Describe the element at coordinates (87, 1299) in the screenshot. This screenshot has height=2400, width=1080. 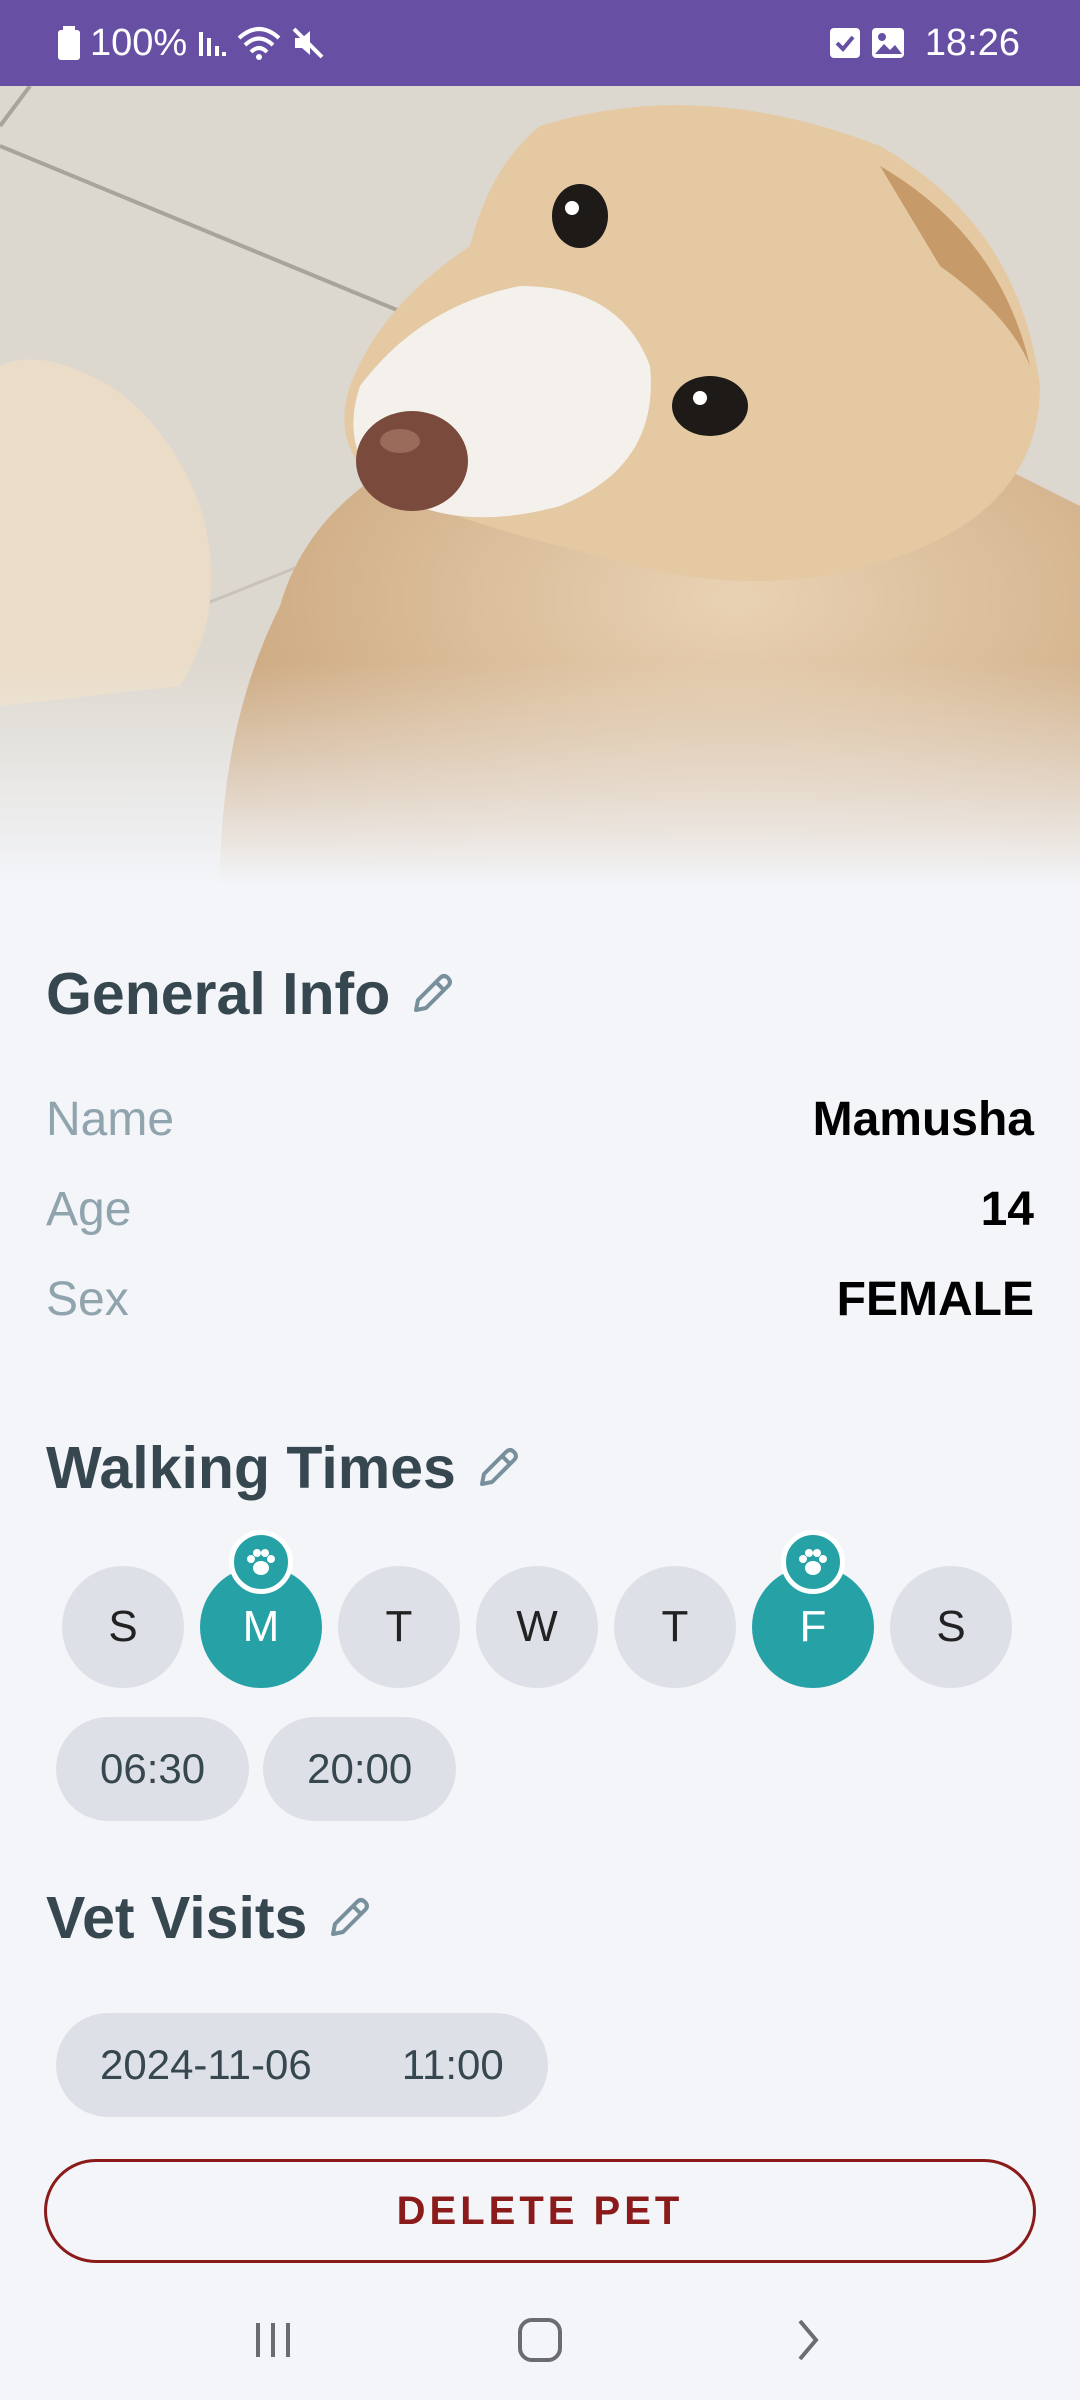
I see `info-label: Sex` at that location.